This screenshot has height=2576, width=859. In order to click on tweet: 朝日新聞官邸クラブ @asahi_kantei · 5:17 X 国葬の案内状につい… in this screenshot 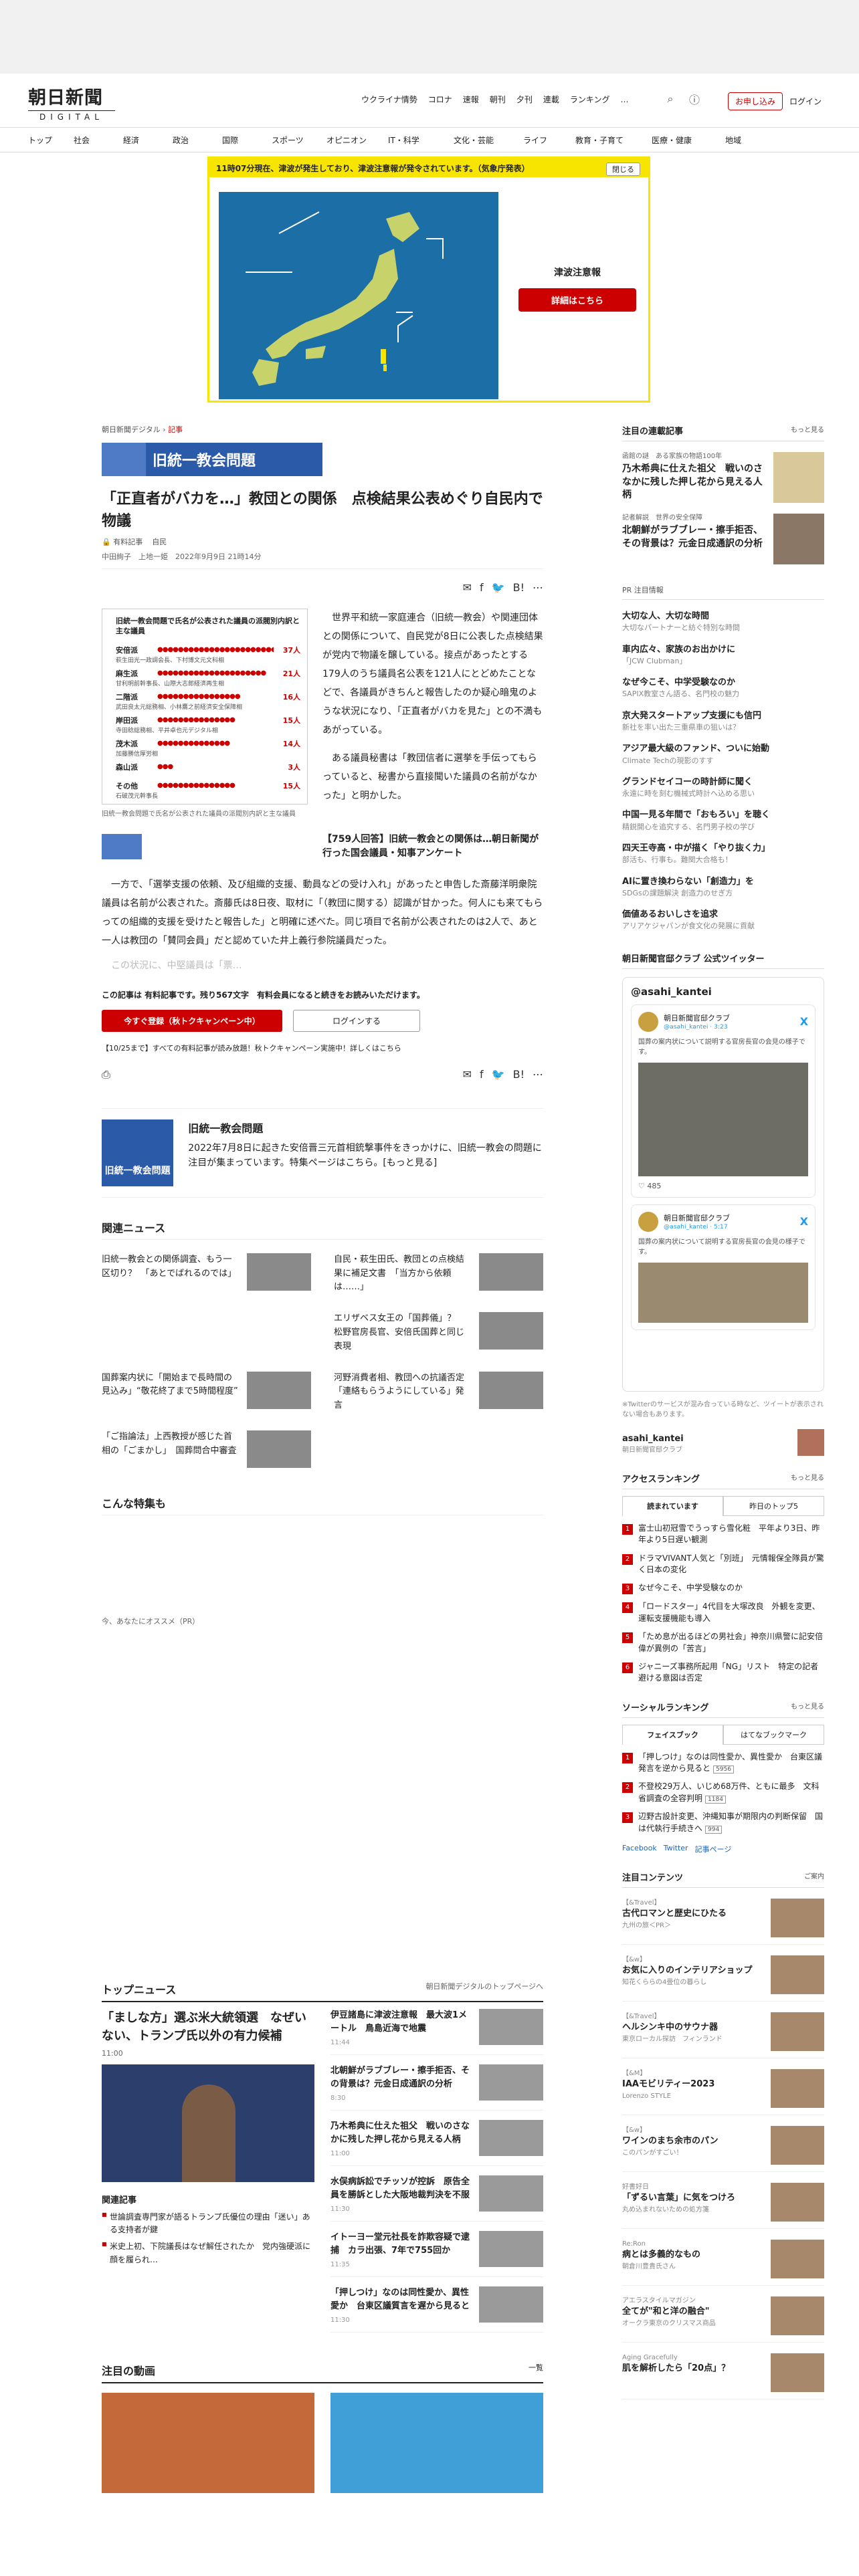, I will do `click(723, 1267)`.